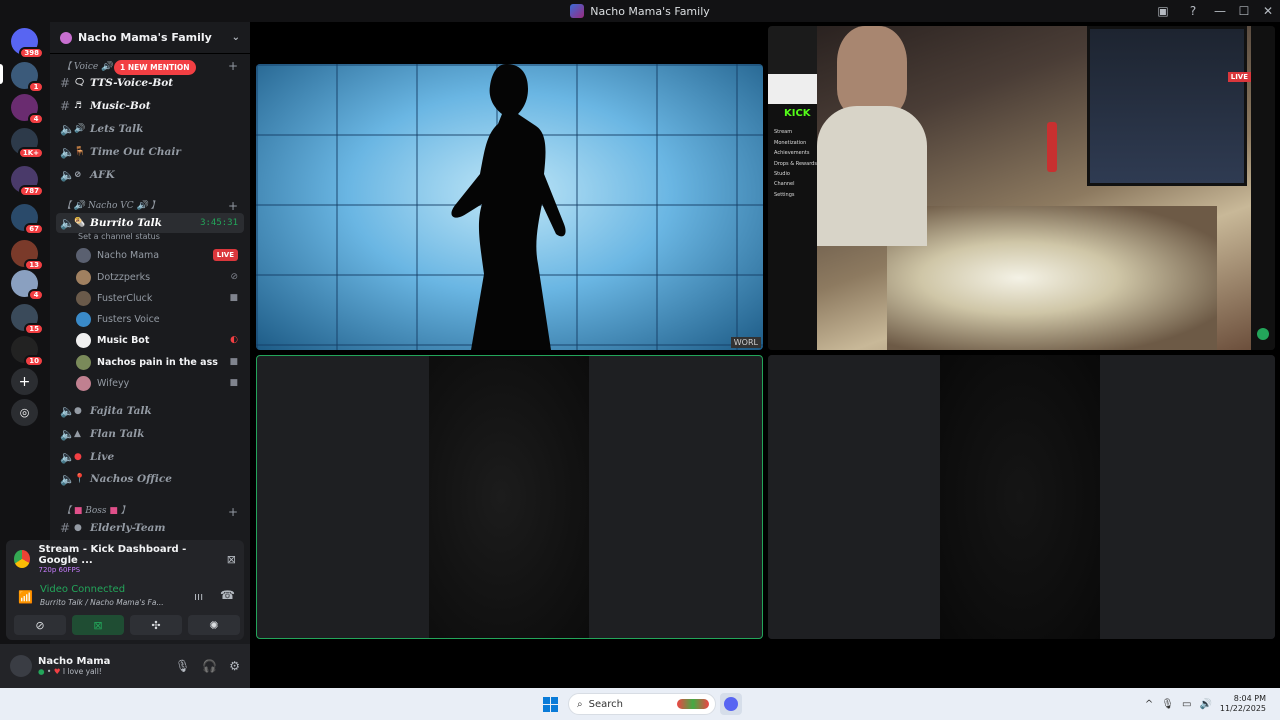 The width and height of the screenshot is (1280, 720). Describe the element at coordinates (96, 509) in the screenshot. I see `category-boss: 【 ■ Boss ■ 】` at that location.